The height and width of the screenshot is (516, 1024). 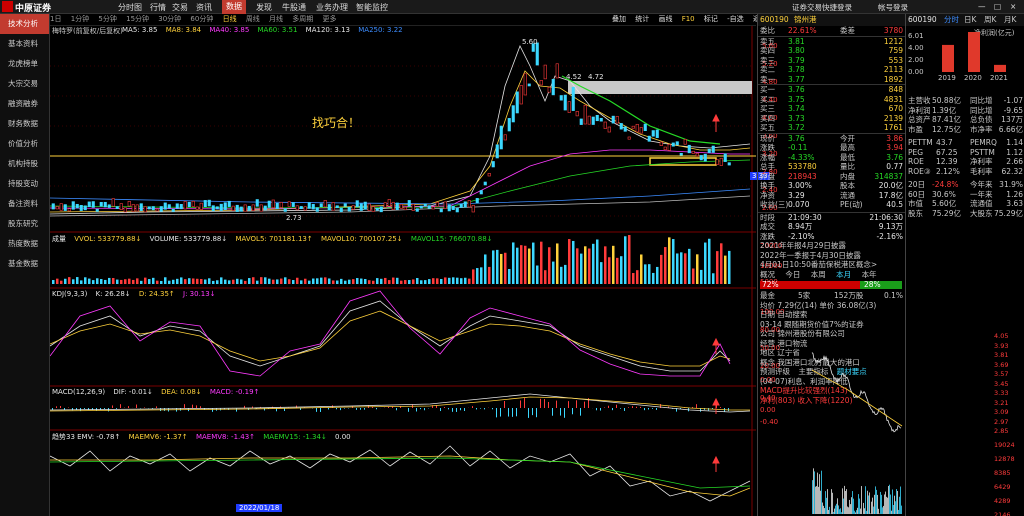 What do you see at coordinates (831, 119) in the screenshot?
I see `bid-row-4: 买四 3.73 2139` at bounding box center [831, 119].